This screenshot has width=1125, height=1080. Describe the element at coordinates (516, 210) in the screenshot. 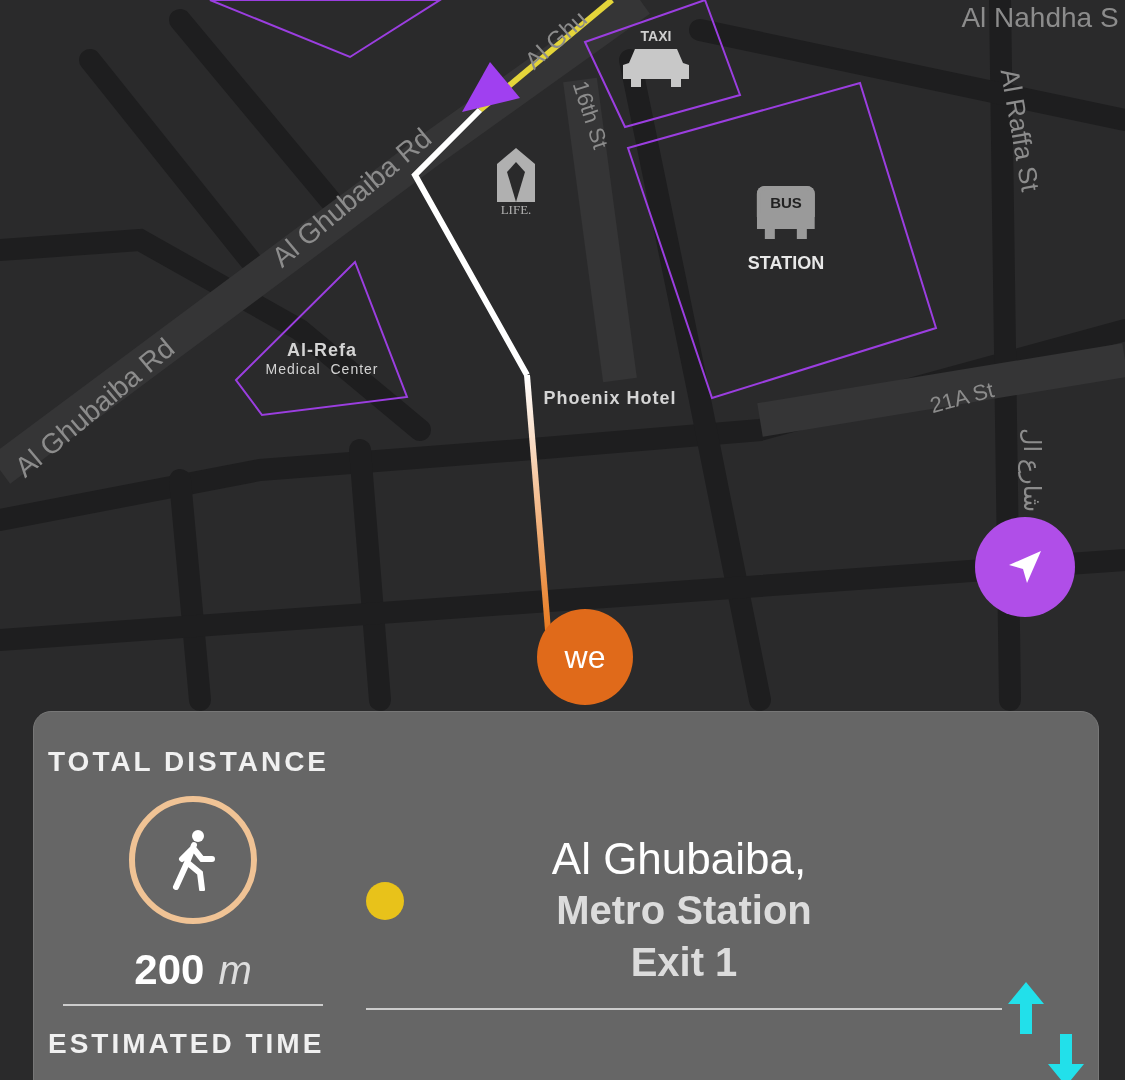

I see `logo-label: LIFE.` at that location.